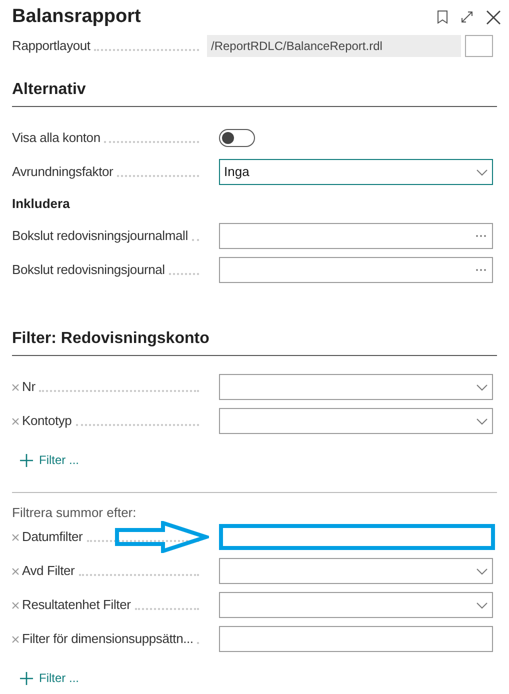  What do you see at coordinates (76, 605) in the screenshot?
I see `field-label: Resultatenhet Filter` at bounding box center [76, 605].